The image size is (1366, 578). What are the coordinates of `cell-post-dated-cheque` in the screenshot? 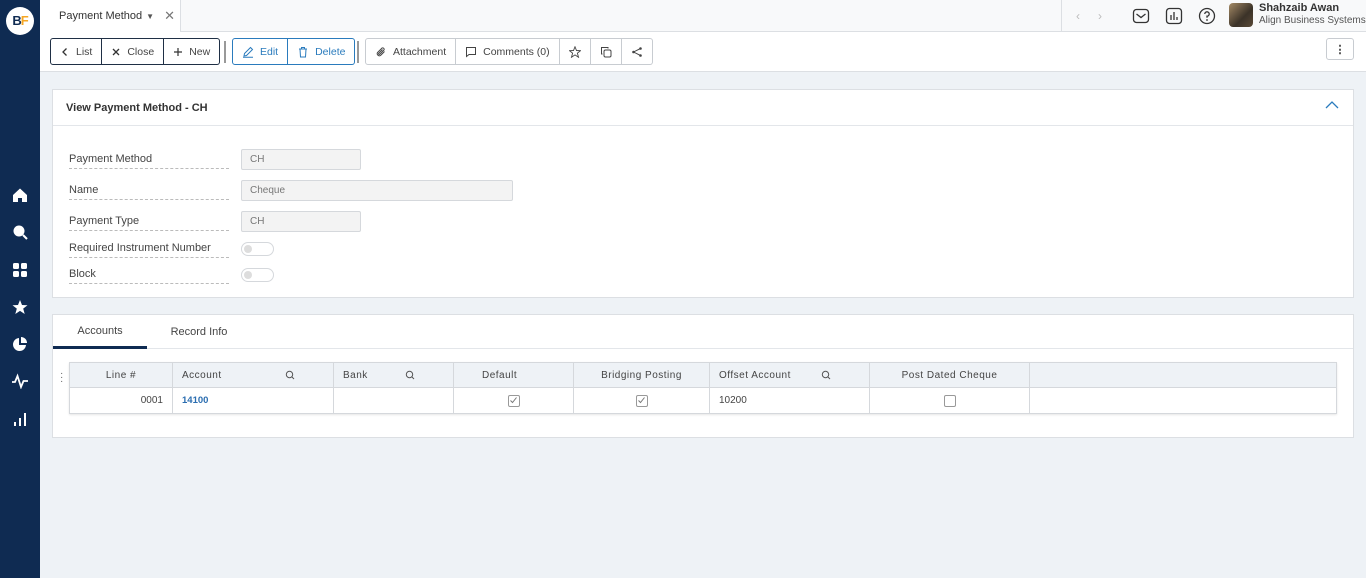 It's located at (950, 400).